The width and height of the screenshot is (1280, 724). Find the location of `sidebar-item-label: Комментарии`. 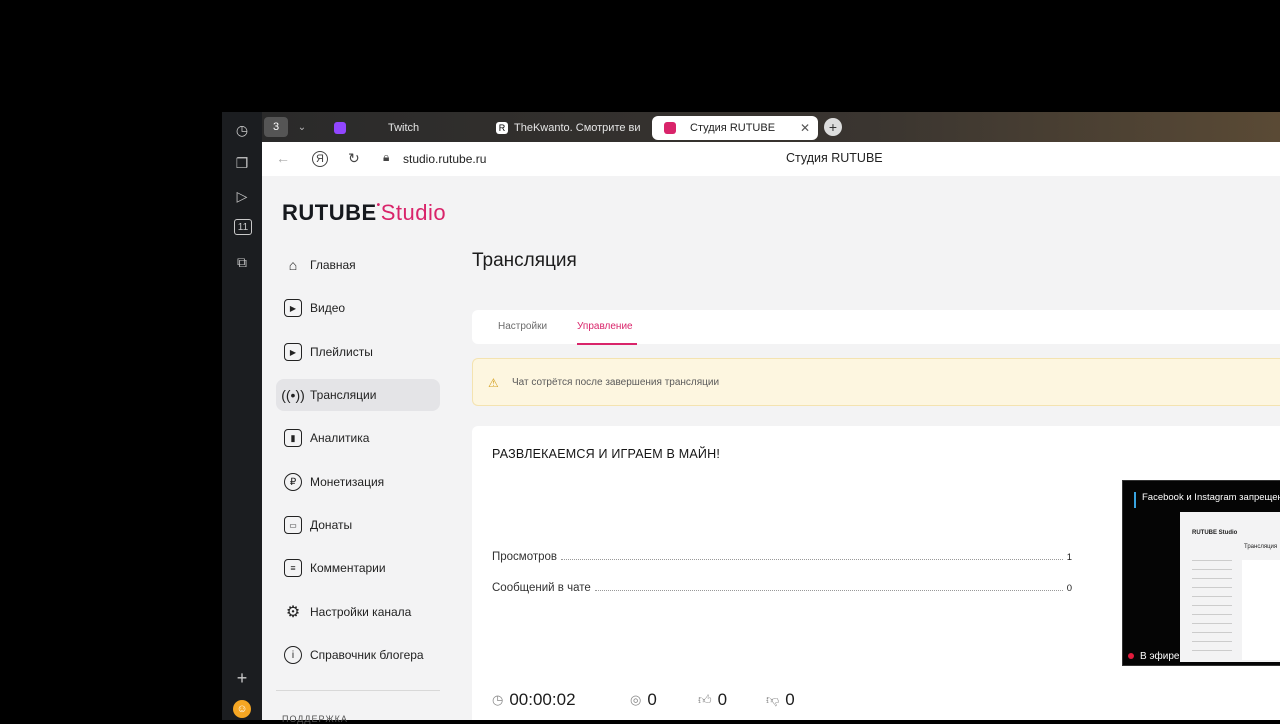

sidebar-item-label: Комментарии is located at coordinates (348, 568).